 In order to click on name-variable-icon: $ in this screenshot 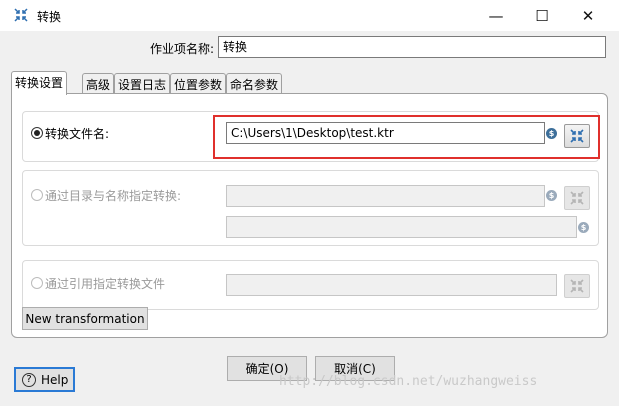, I will do `click(583, 227)`.